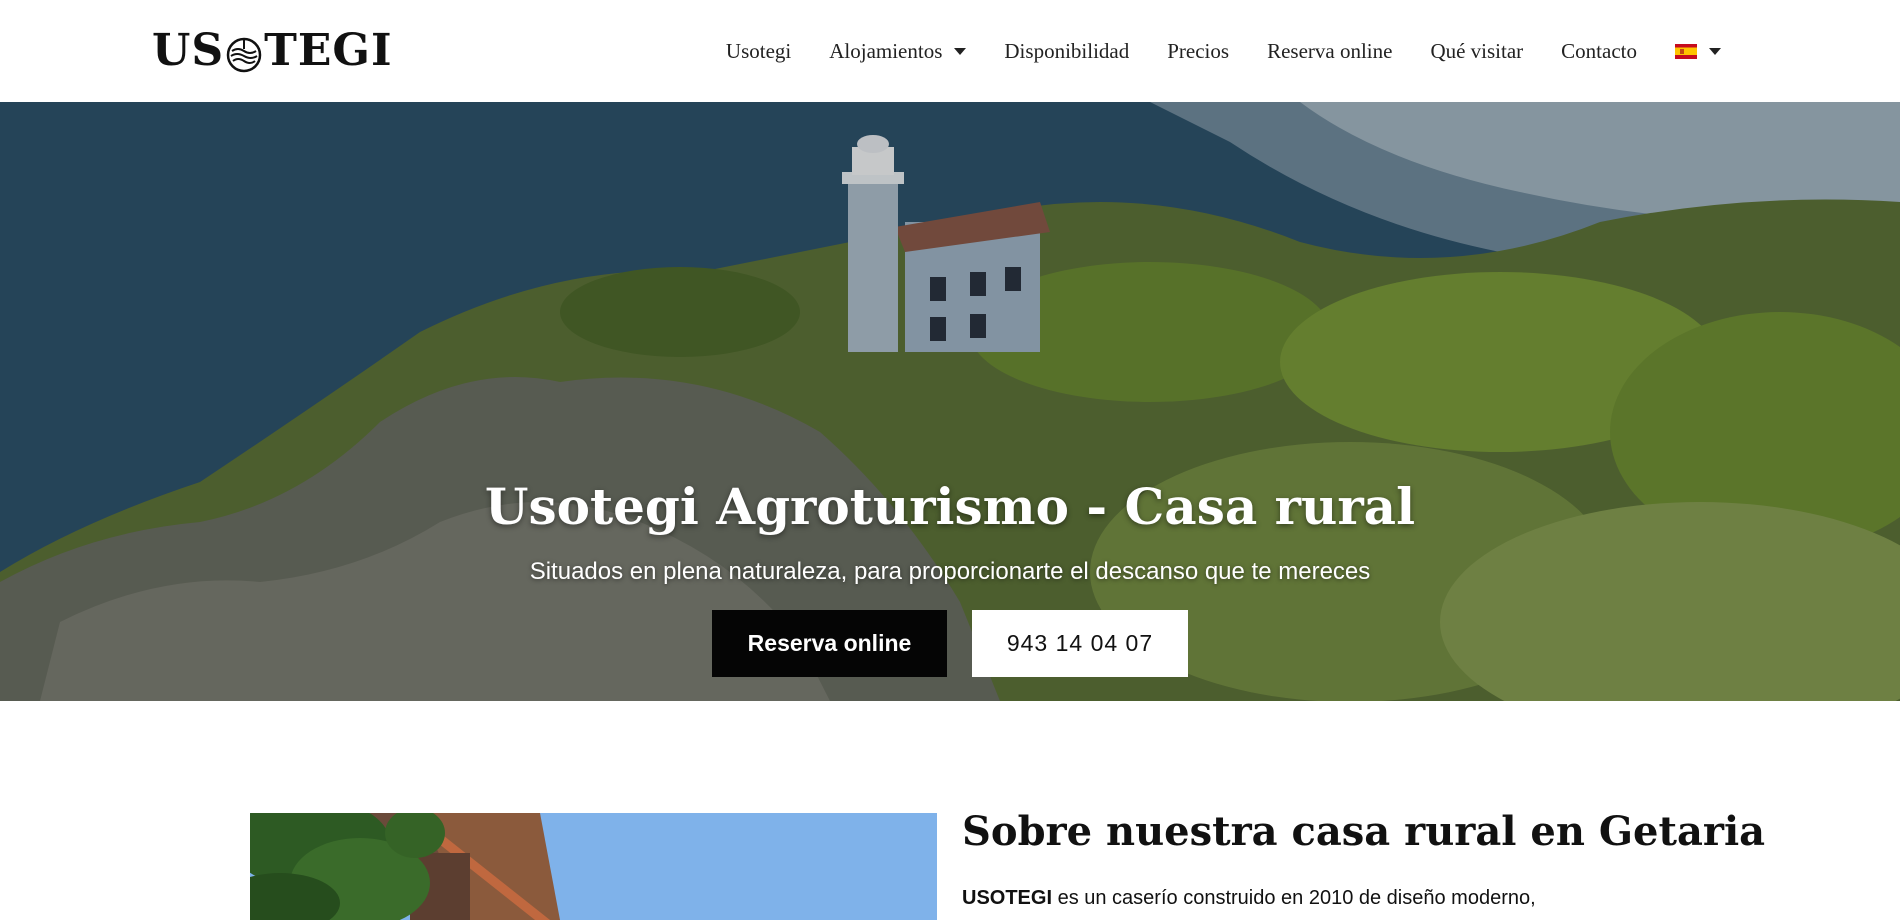  I want to click on nav-label: Qué visitar, so click(1477, 50).